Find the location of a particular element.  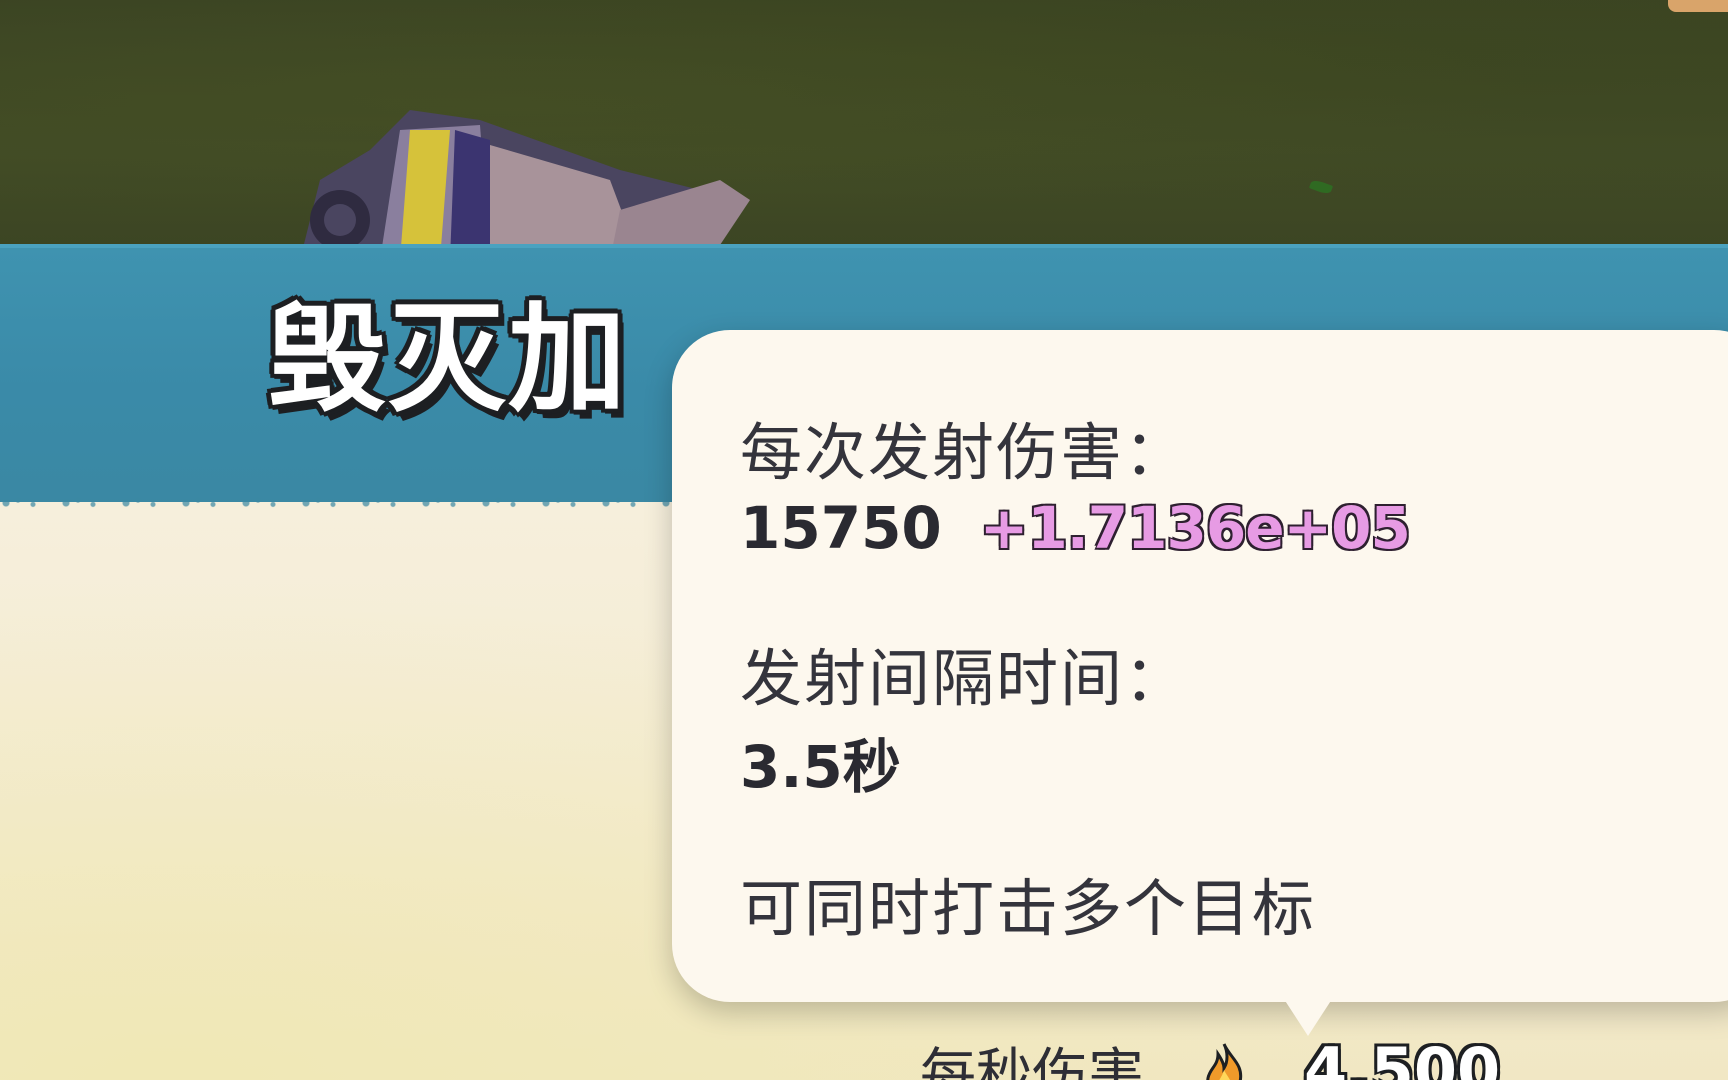

dps-value: 4,500 is located at coordinates (1402, 1056).